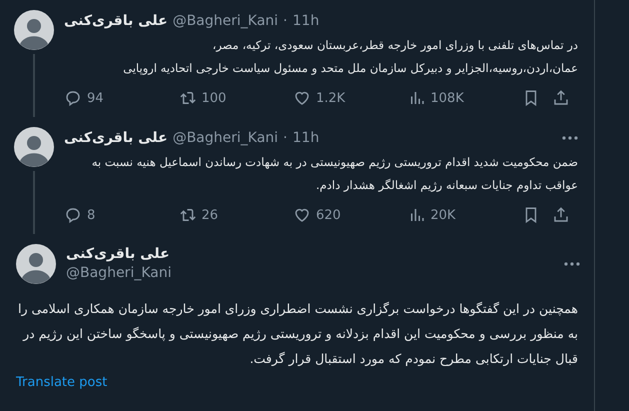  What do you see at coordinates (214, 98) in the screenshot?
I see `repost-count: 100` at bounding box center [214, 98].